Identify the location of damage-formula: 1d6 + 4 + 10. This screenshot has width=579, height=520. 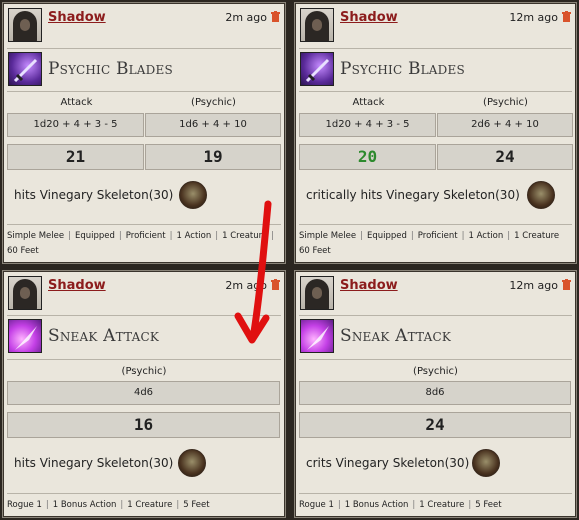
(213, 125).